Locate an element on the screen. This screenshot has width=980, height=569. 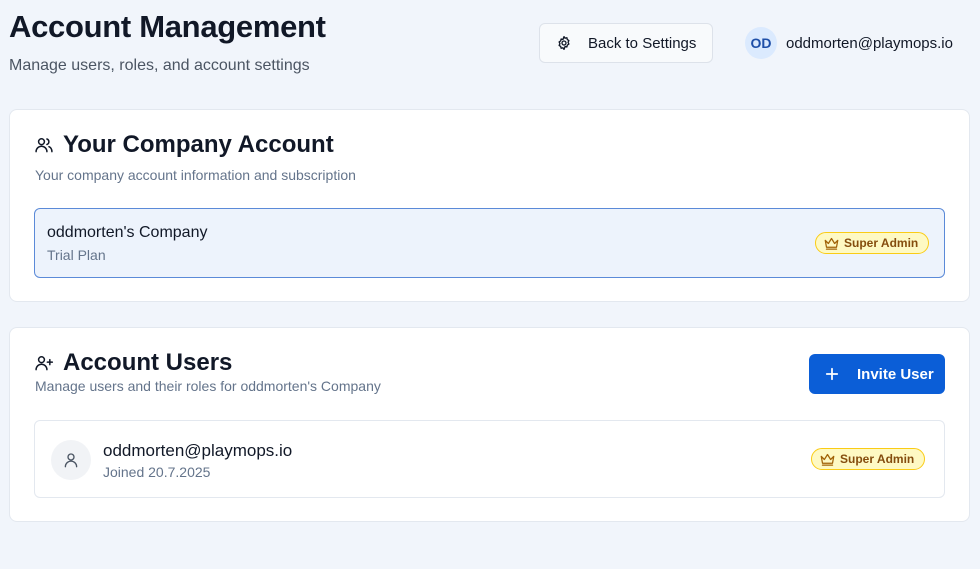
gear-icon is located at coordinates (564, 43).